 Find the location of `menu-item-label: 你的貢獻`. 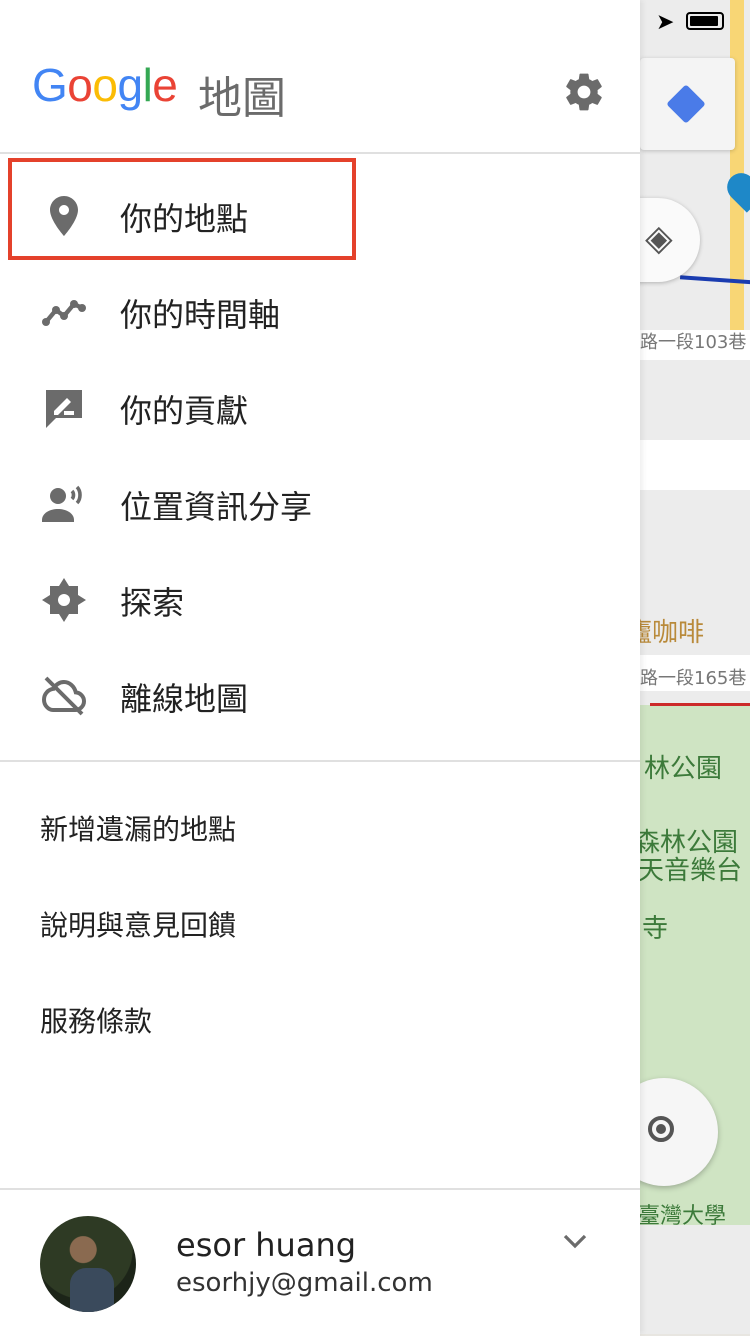

menu-item-label: 你的貢獻 is located at coordinates (184, 411).